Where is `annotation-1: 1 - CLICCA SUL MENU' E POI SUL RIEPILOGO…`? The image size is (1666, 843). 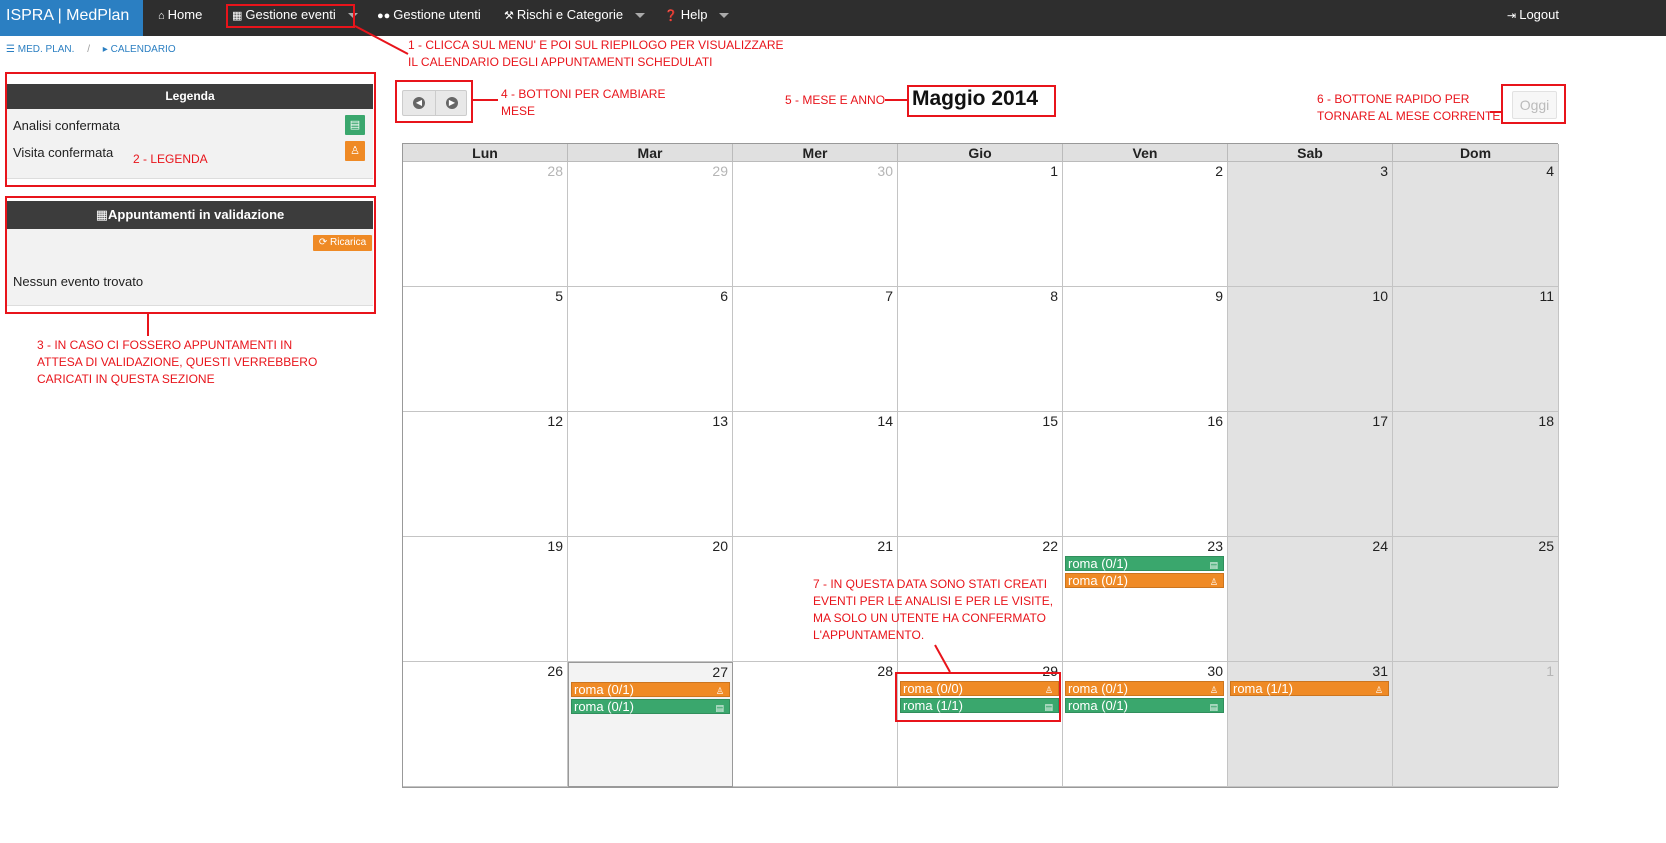
annotation-1: 1 - CLICCA SUL MENU' E POI SUL RIEPILOGO… is located at coordinates (596, 53).